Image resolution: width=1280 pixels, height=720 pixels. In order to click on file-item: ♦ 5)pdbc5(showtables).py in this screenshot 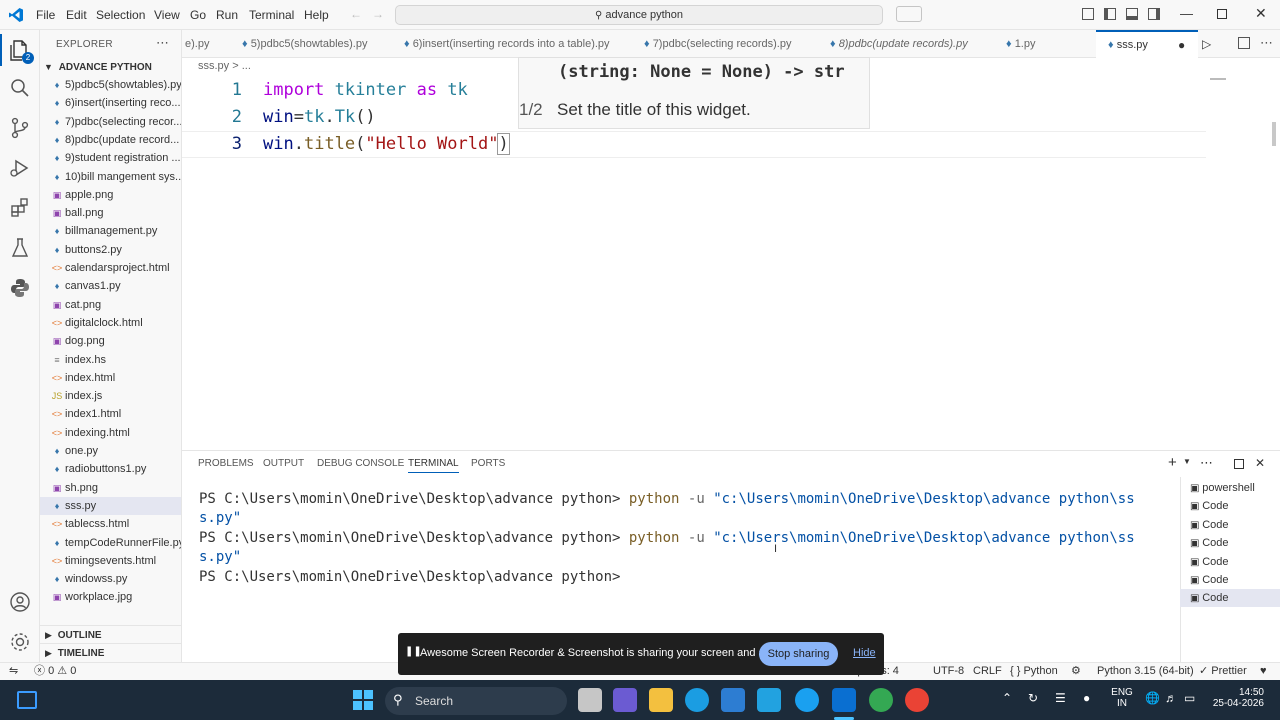, I will do `click(110, 85)`.